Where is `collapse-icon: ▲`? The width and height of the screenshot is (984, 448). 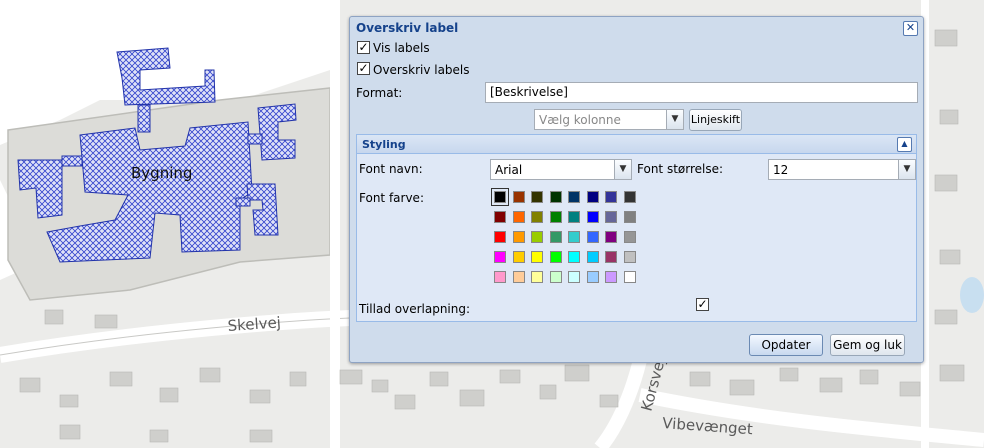 collapse-icon: ▲ is located at coordinates (904, 144).